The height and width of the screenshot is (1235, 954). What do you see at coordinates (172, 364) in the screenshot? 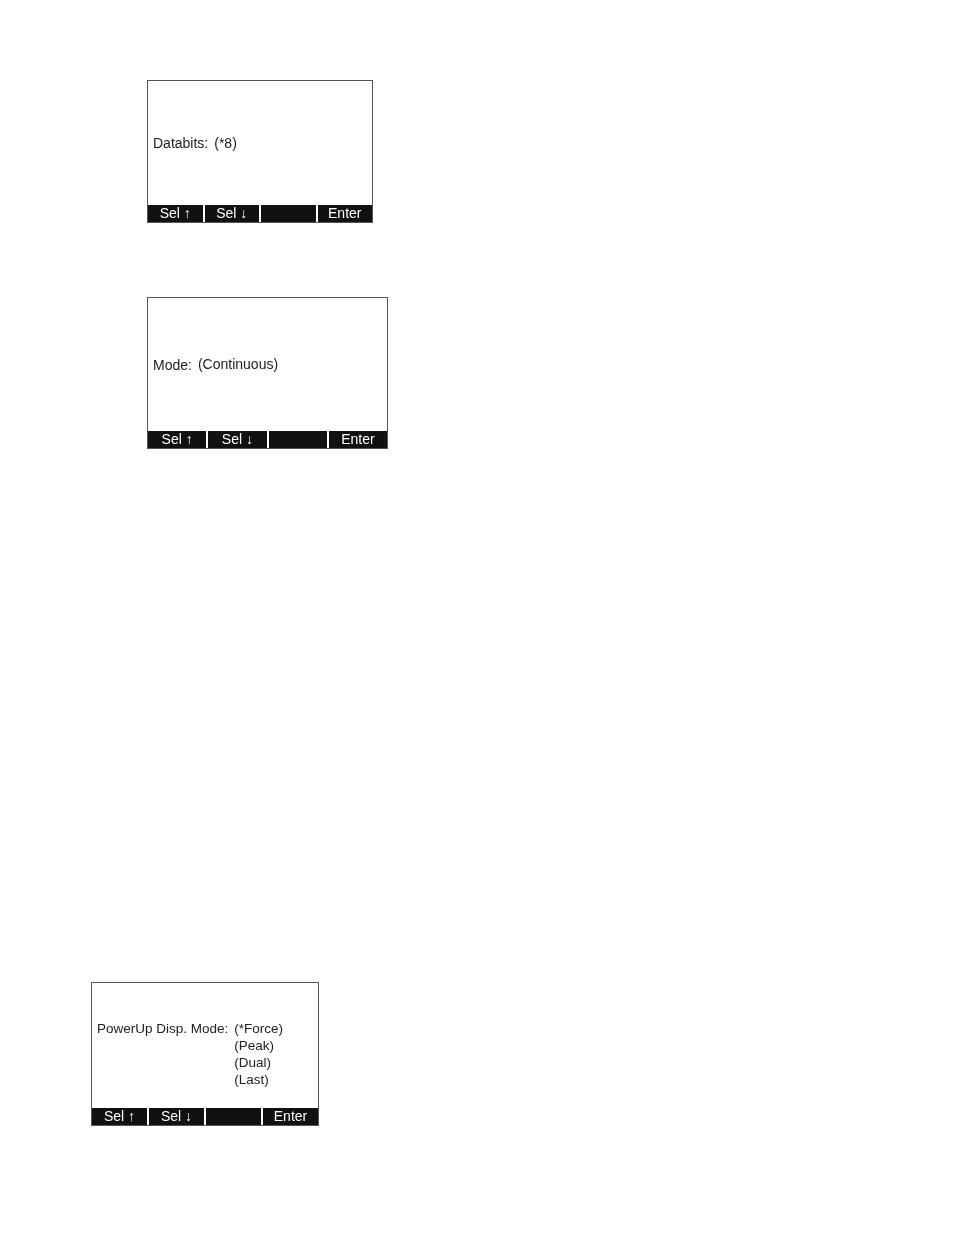
I see `setting-label: Mode:` at bounding box center [172, 364].